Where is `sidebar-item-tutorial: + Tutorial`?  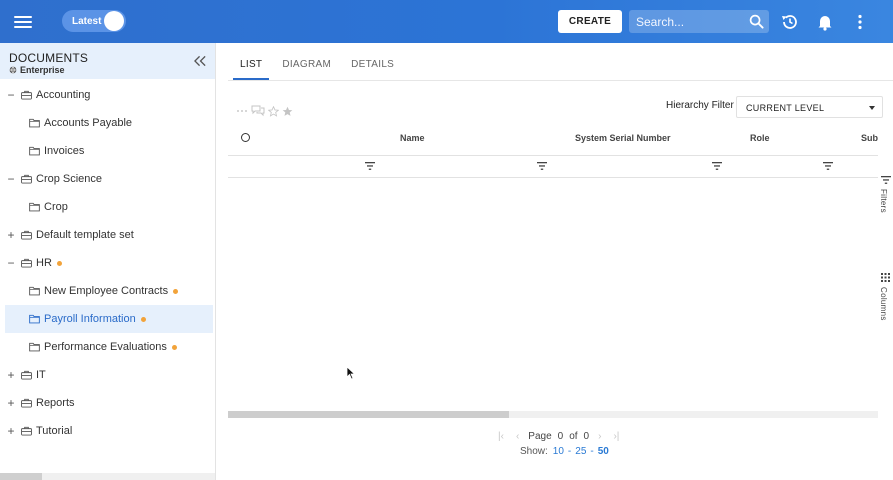
sidebar-item-tutorial: + Tutorial is located at coordinates (109, 431).